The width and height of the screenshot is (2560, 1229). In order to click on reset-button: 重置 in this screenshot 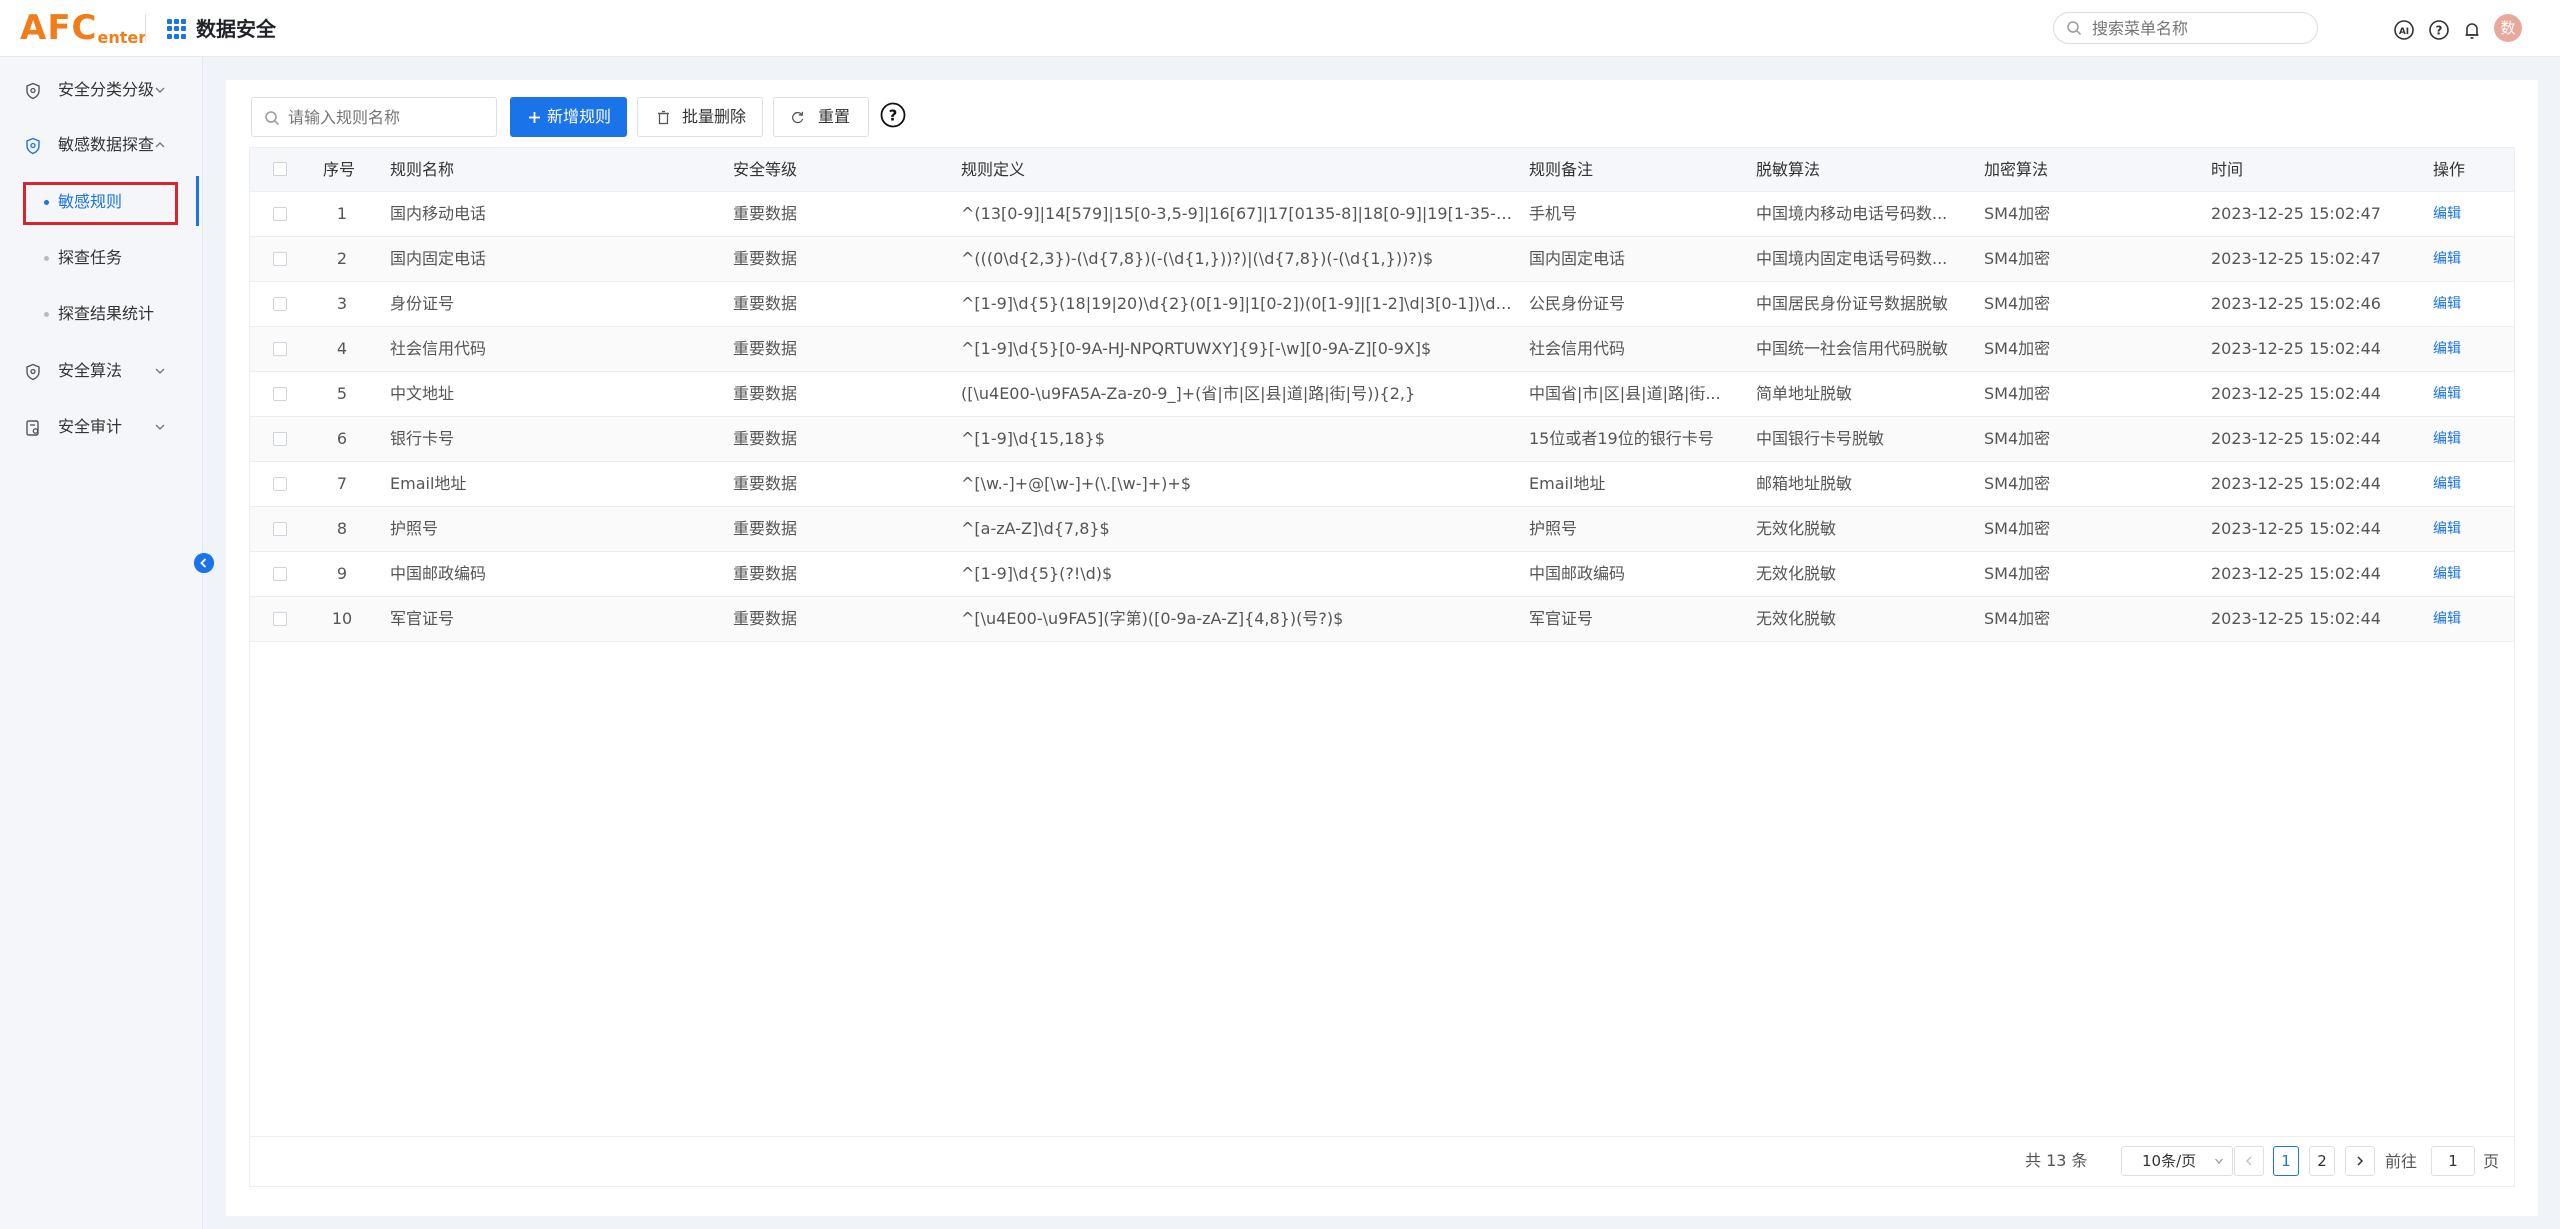, I will do `click(821, 117)`.